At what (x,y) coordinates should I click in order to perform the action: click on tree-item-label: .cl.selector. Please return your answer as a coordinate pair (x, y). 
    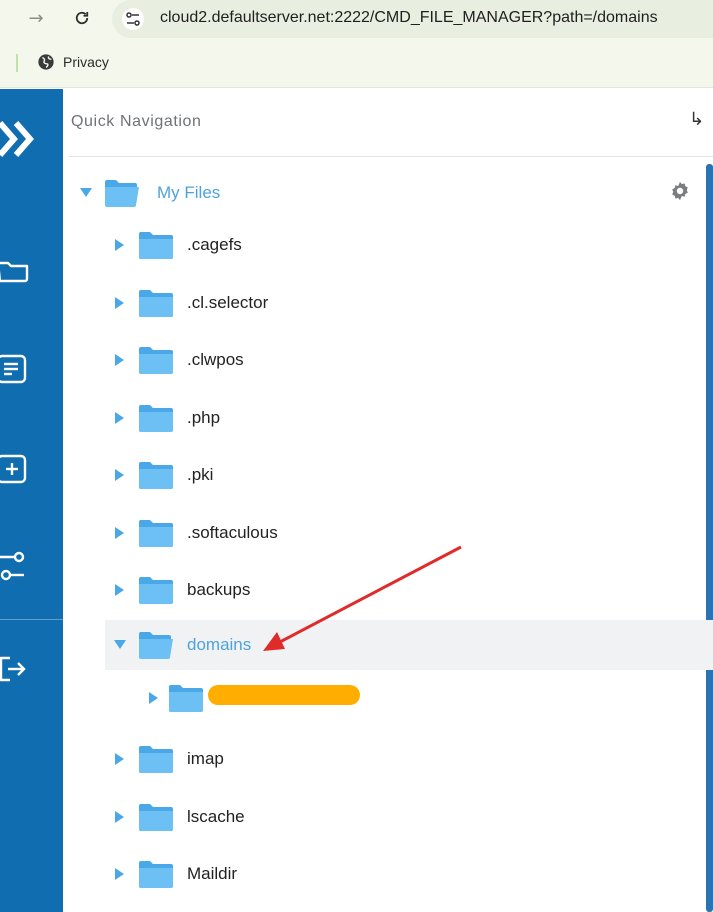
    Looking at the image, I should click on (228, 302).